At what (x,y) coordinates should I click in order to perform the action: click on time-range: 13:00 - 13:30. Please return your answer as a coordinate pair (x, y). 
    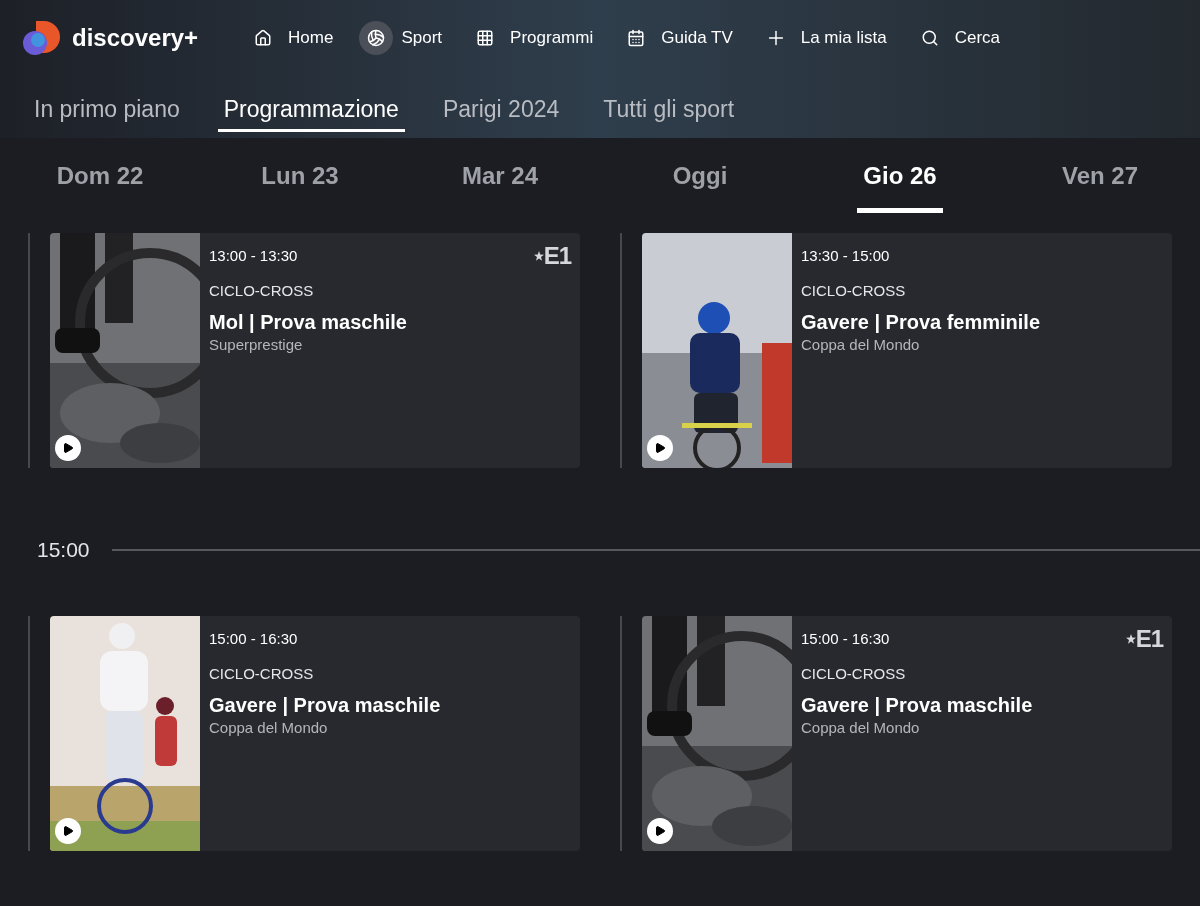
    Looking at the image, I should click on (253, 256).